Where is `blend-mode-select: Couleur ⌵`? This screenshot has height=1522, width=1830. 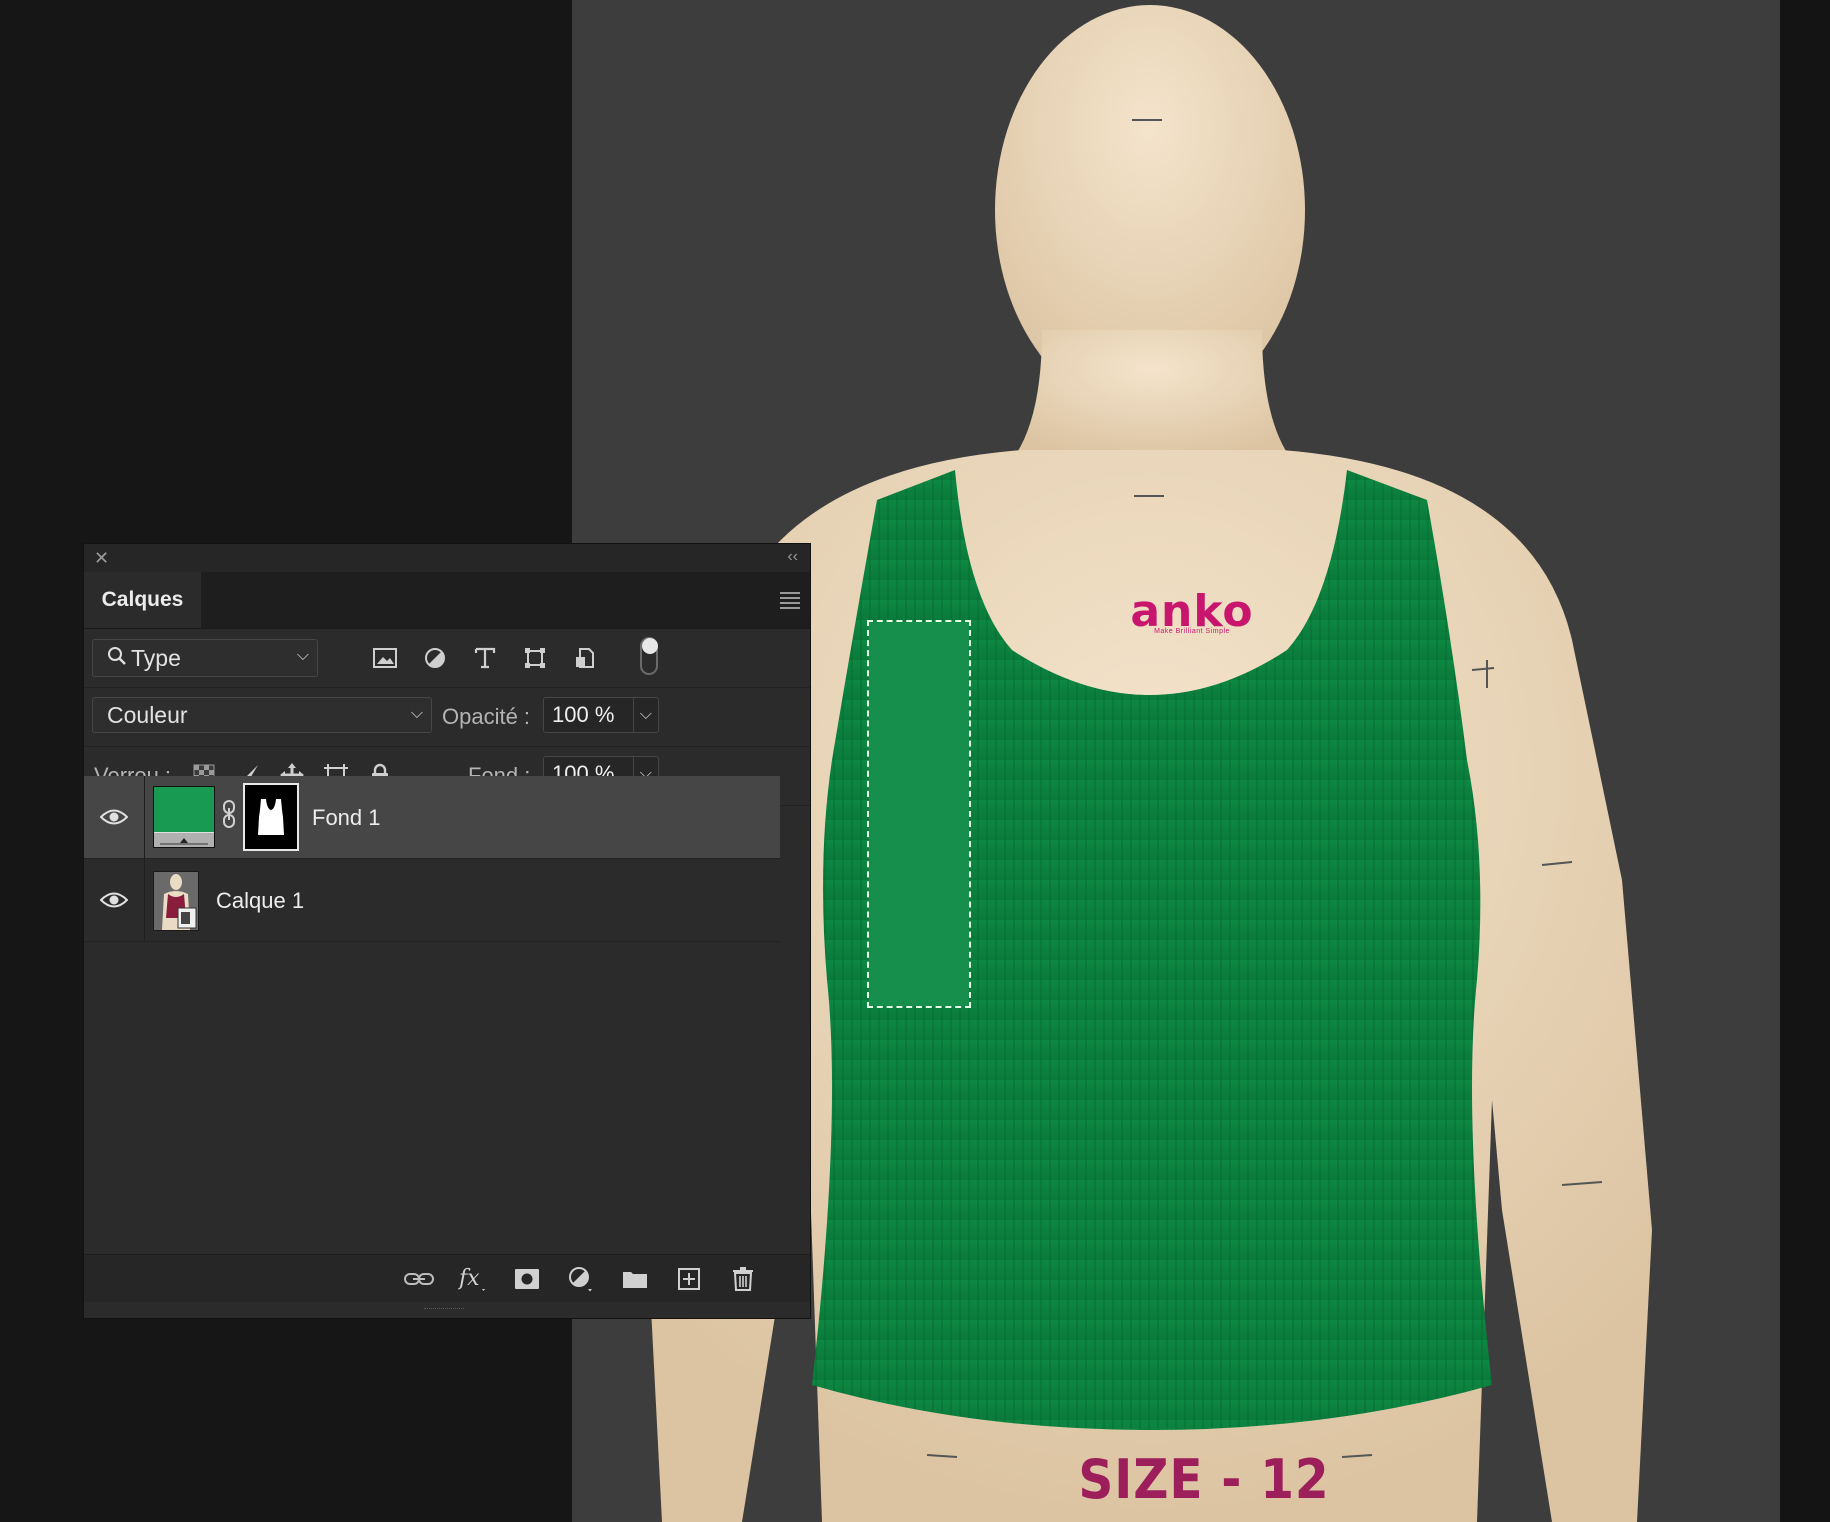 blend-mode-select: Couleur ⌵ is located at coordinates (262, 715).